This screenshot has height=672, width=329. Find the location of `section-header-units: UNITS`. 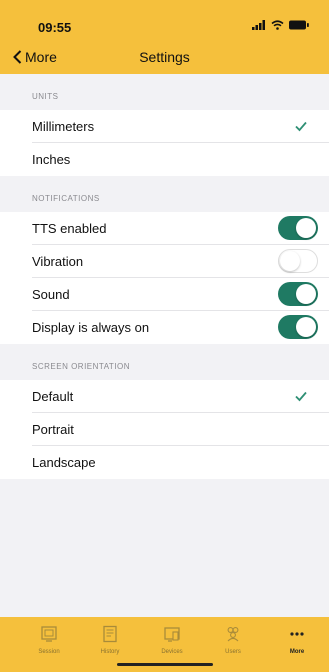

section-header-units: UNITS is located at coordinates (45, 96).